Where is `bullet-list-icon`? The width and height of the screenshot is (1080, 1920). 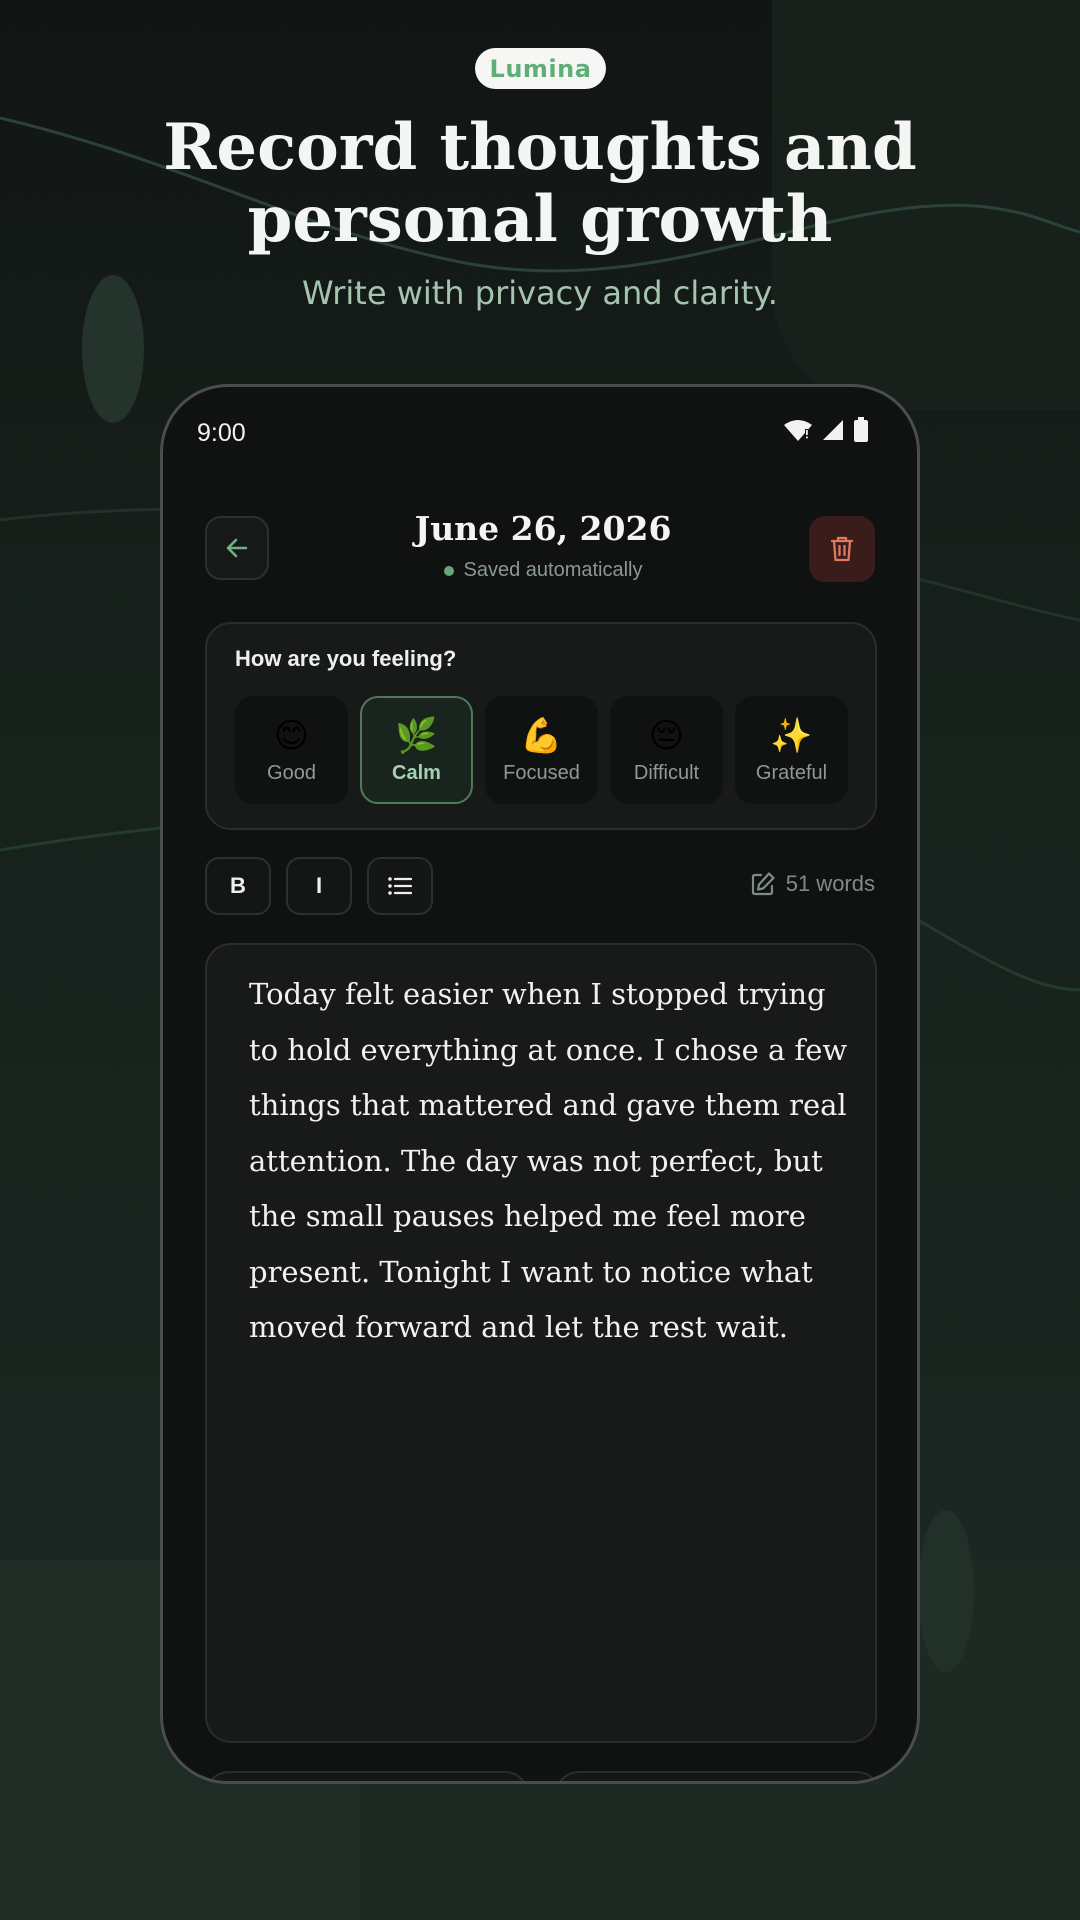
bullet-list-icon is located at coordinates (400, 886).